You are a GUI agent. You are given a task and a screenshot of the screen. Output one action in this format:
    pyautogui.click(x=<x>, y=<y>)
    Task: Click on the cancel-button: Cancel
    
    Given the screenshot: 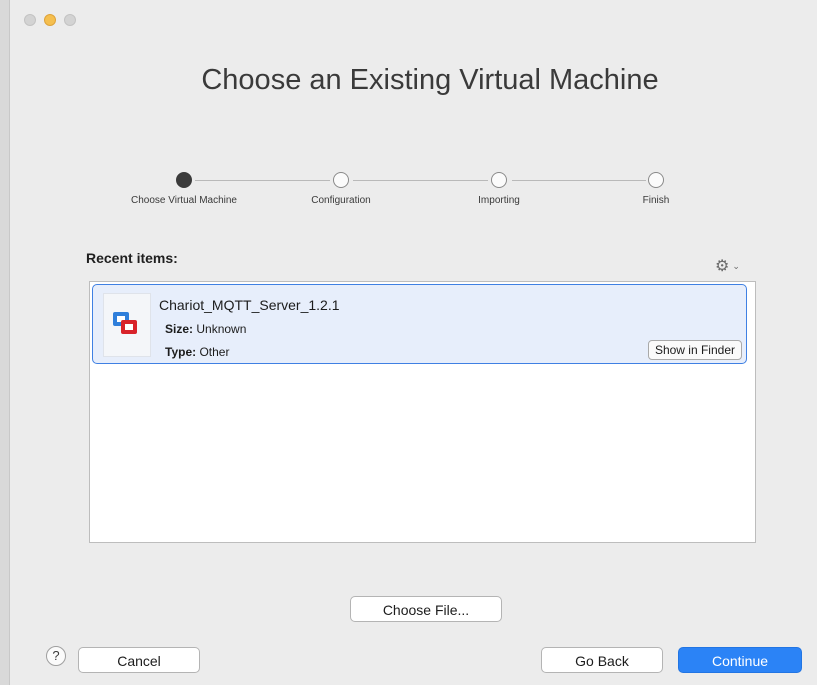 What is the action you would take?
    pyautogui.click(x=139, y=660)
    